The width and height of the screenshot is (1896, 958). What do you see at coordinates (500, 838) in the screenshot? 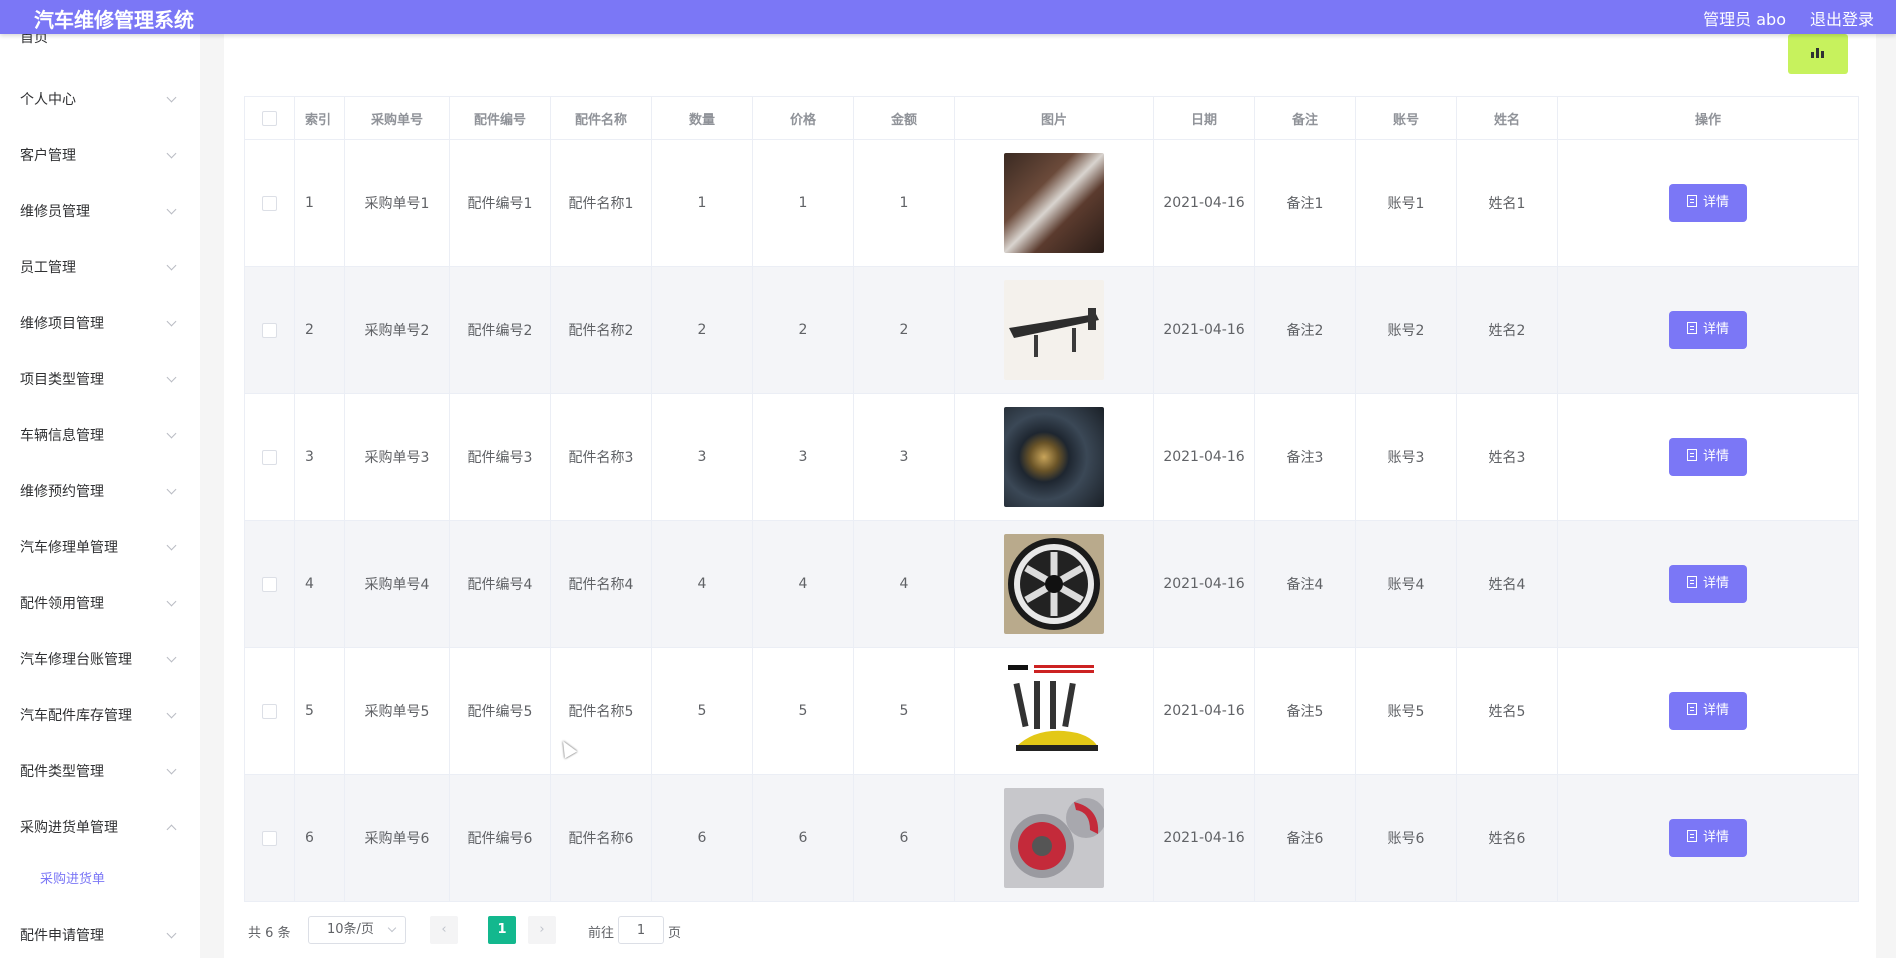
I see `cell-part-no: 配件编号6` at bounding box center [500, 838].